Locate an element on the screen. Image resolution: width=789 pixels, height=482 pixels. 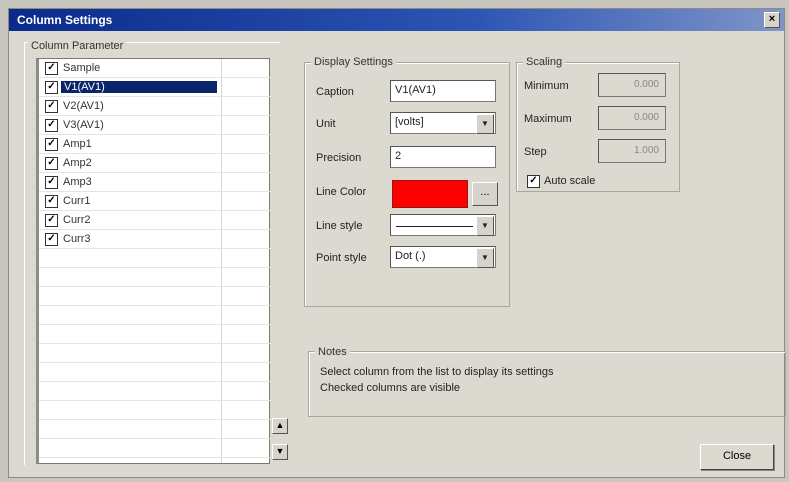
maximum-input: 0.000 is located at coordinates (632, 118).